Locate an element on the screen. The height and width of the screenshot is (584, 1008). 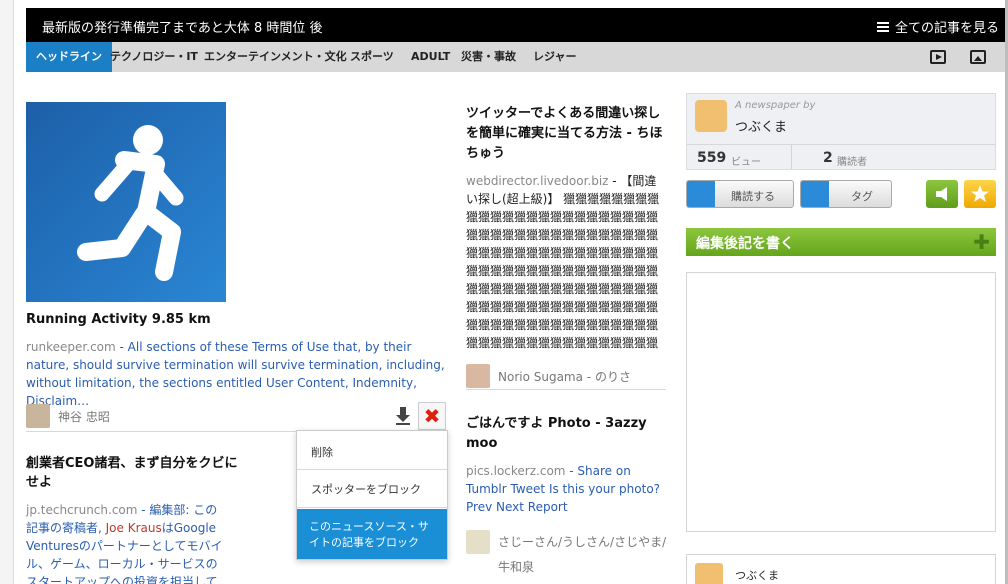
video-icon is located at coordinates (938, 57).